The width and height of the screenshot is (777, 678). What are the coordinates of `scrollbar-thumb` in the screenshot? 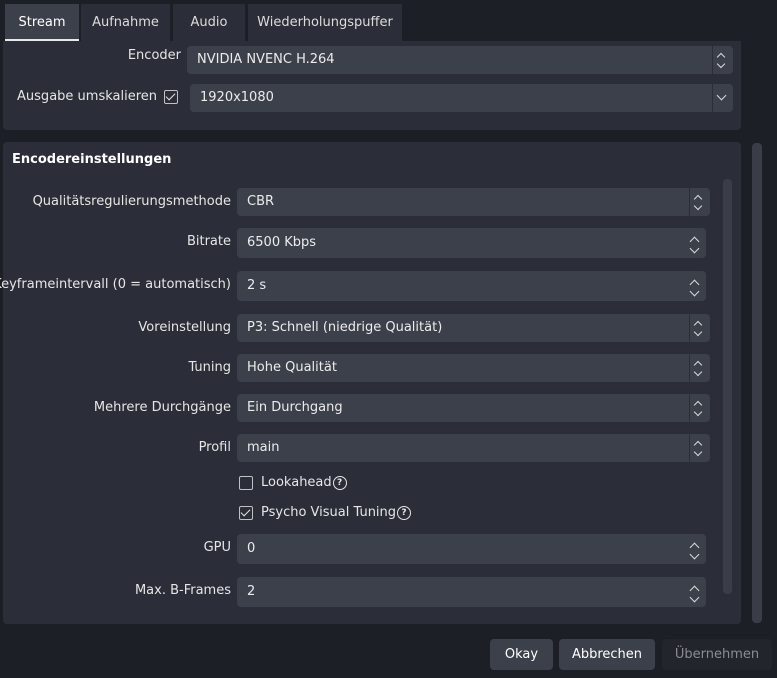 It's located at (757, 383).